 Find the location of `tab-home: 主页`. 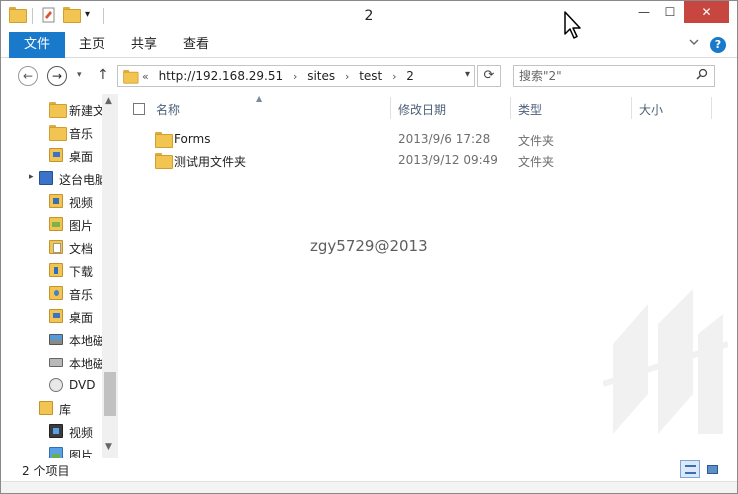

tab-home: 主页 is located at coordinates (92, 45).